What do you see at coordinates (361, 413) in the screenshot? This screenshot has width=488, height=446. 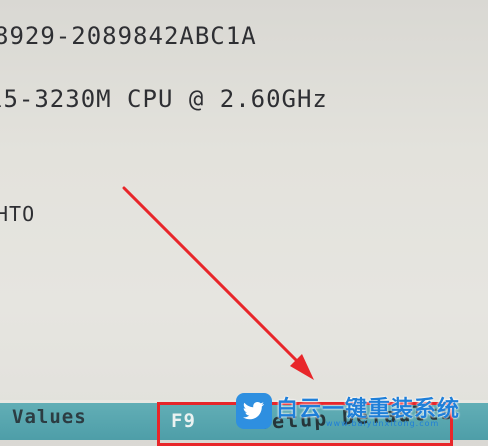 I see `watermark: 白云一键重装系统 www.baiyunxitong.com` at bounding box center [361, 413].